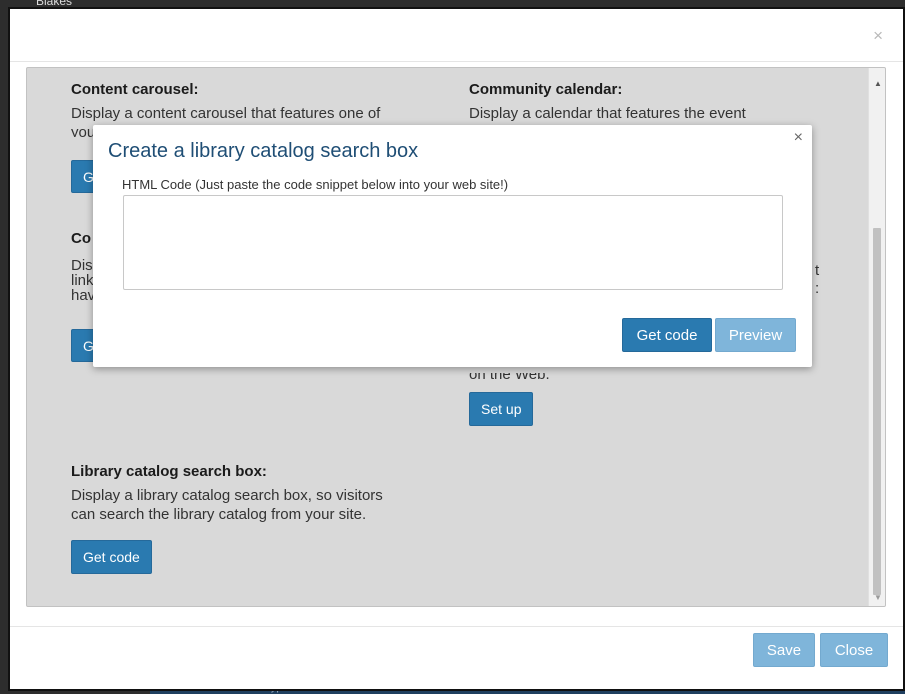 This screenshot has width=905, height=694. I want to click on set-up-button: Set up, so click(501, 409).